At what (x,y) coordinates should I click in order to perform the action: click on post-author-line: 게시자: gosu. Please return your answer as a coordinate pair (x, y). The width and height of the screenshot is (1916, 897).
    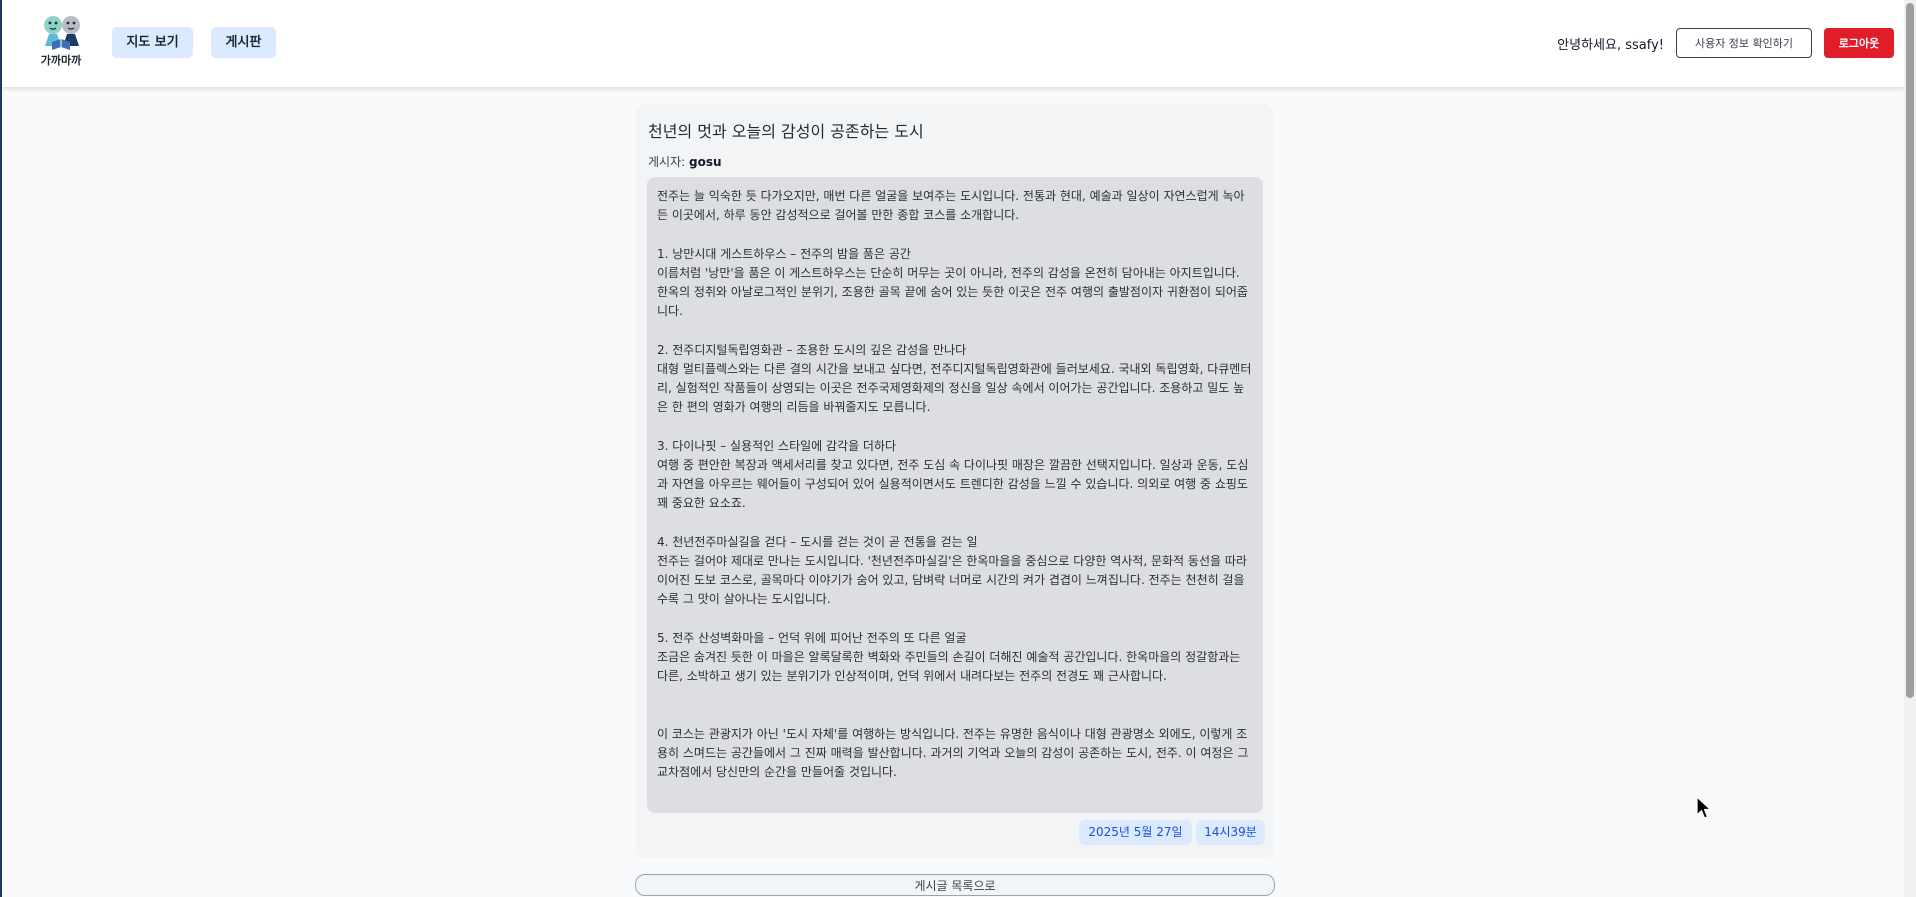
    Looking at the image, I should click on (685, 161).